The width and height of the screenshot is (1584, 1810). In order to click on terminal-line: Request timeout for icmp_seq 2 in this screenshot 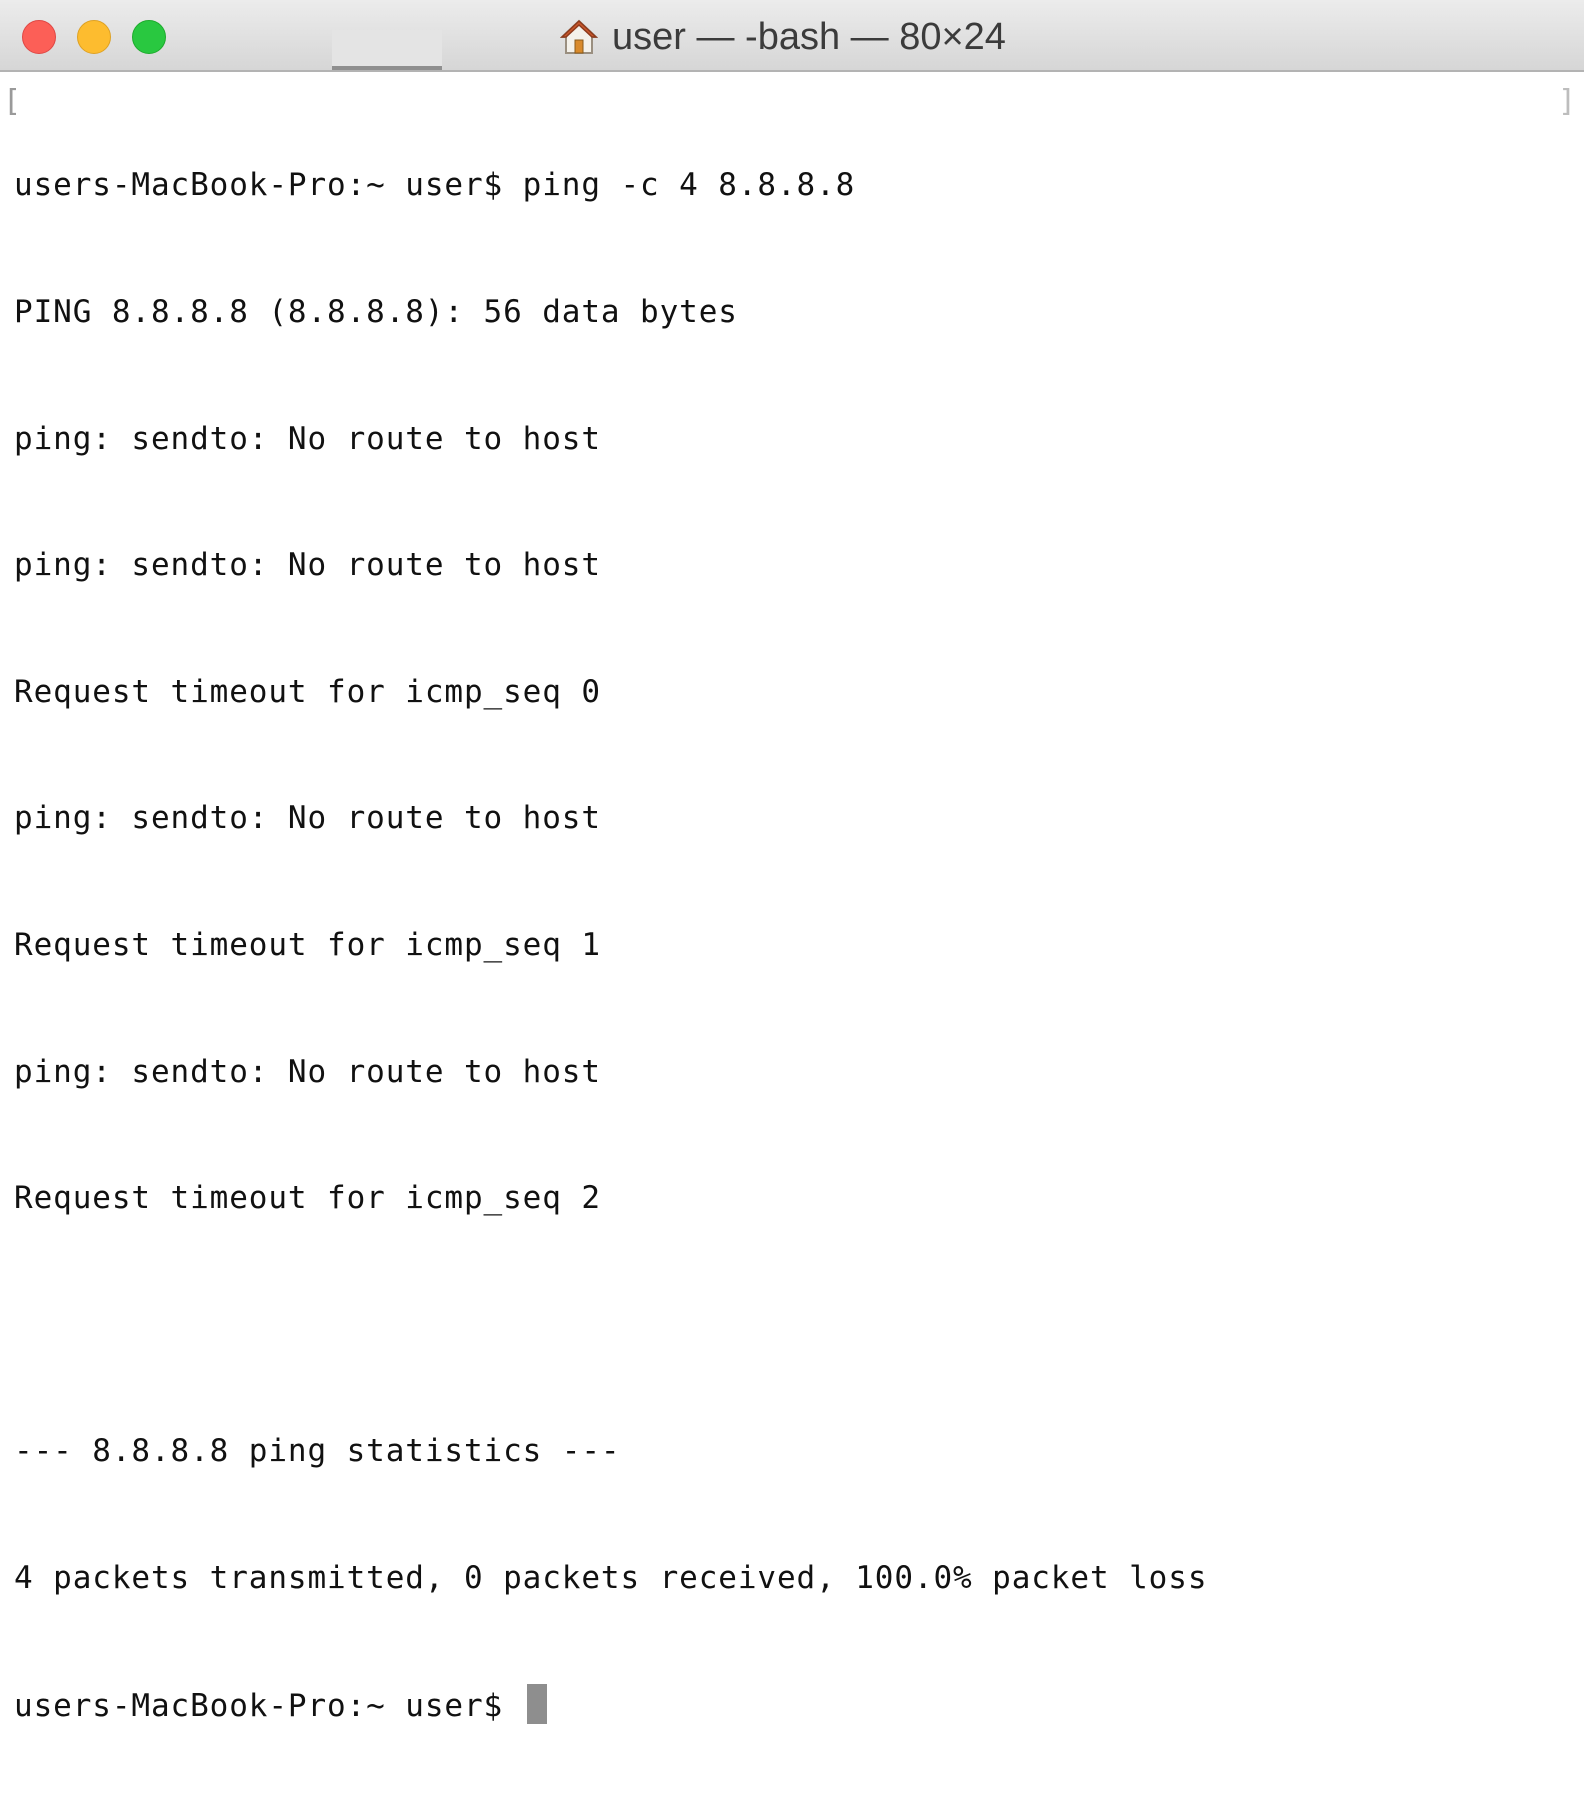, I will do `click(307, 1198)`.